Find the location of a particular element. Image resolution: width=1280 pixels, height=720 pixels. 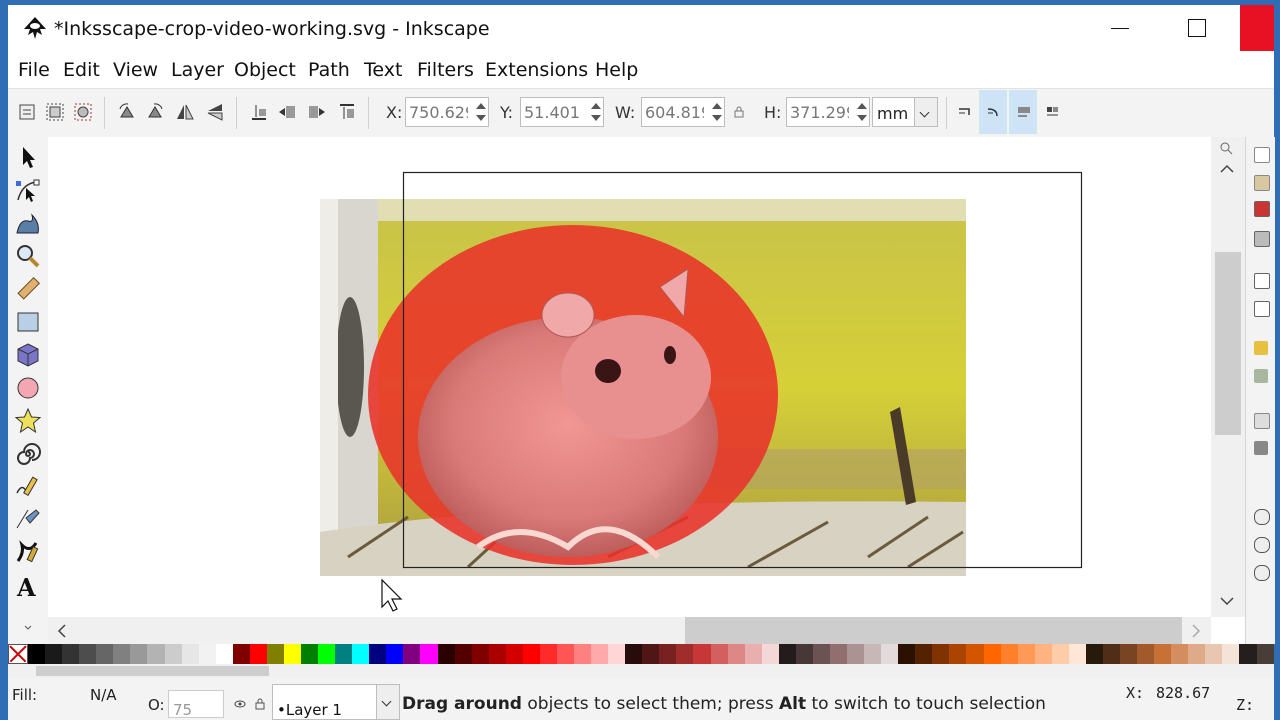

pencil-tool-icon is located at coordinates (28, 487).